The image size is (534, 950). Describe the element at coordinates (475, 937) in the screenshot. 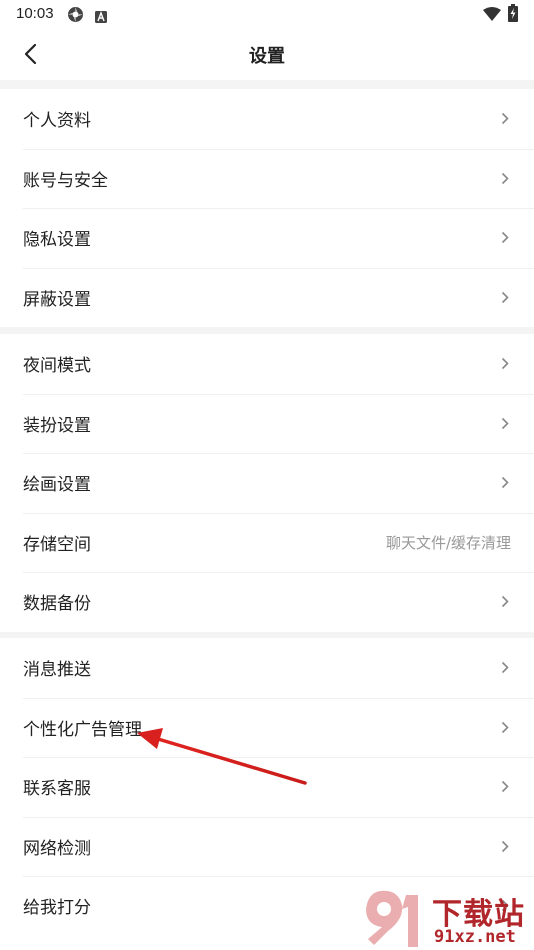

I see `watermark-url: 91xz.net` at that location.